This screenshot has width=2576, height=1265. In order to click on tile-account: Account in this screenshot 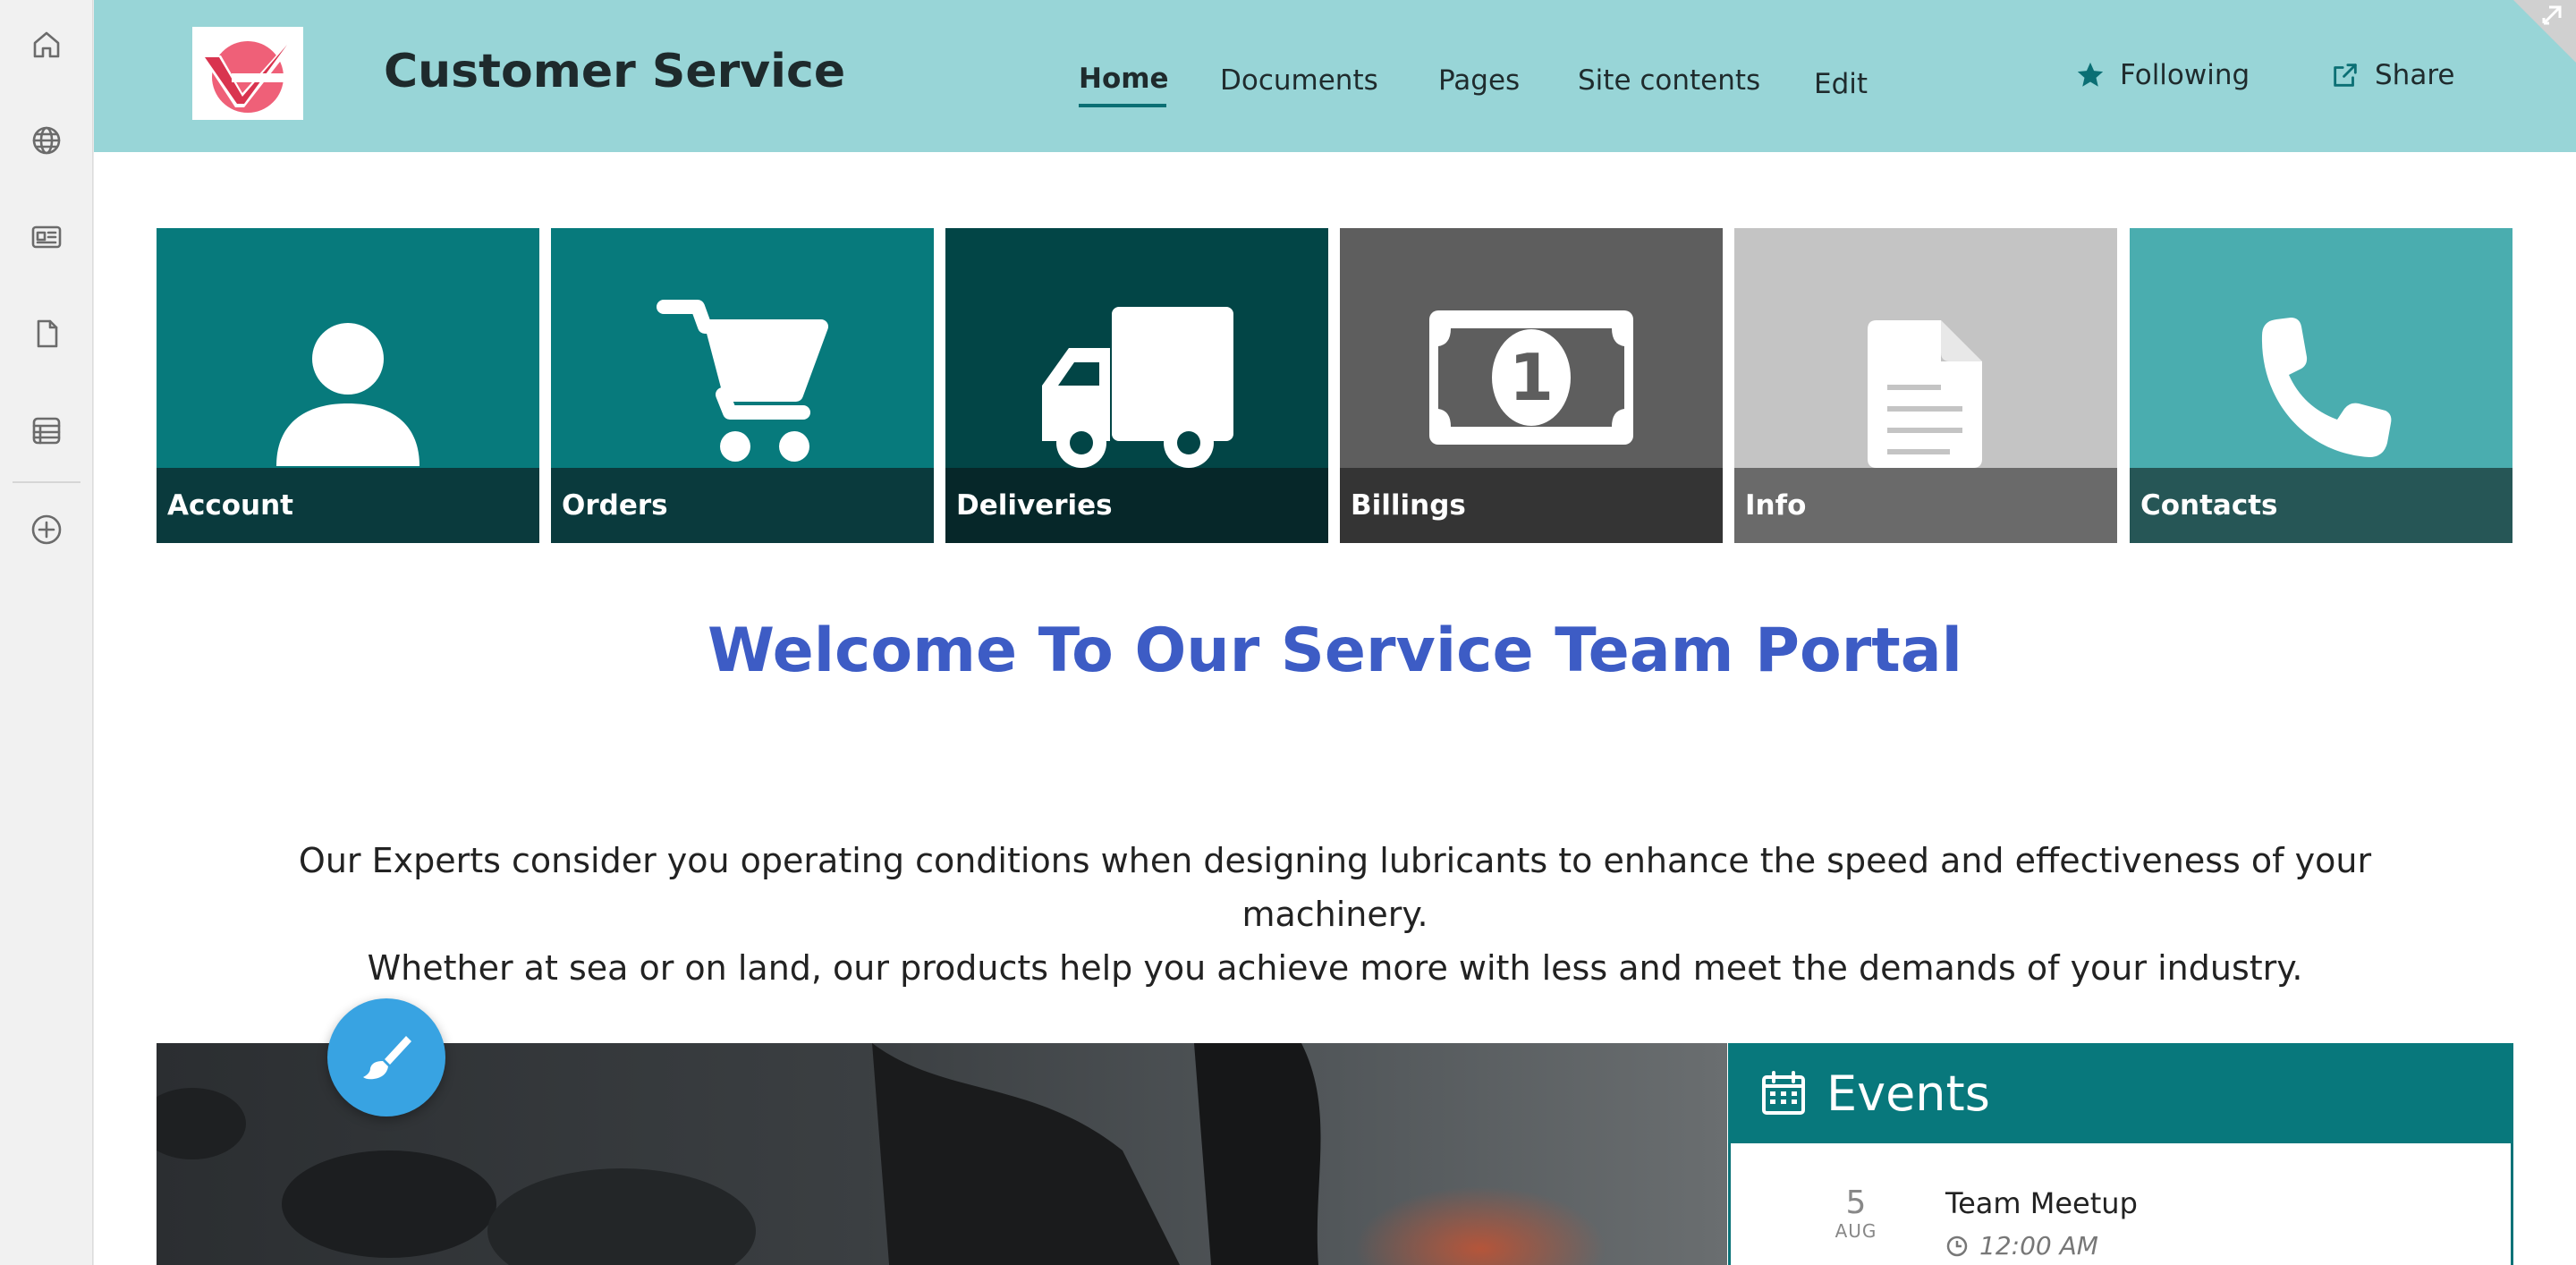, I will do `click(348, 385)`.